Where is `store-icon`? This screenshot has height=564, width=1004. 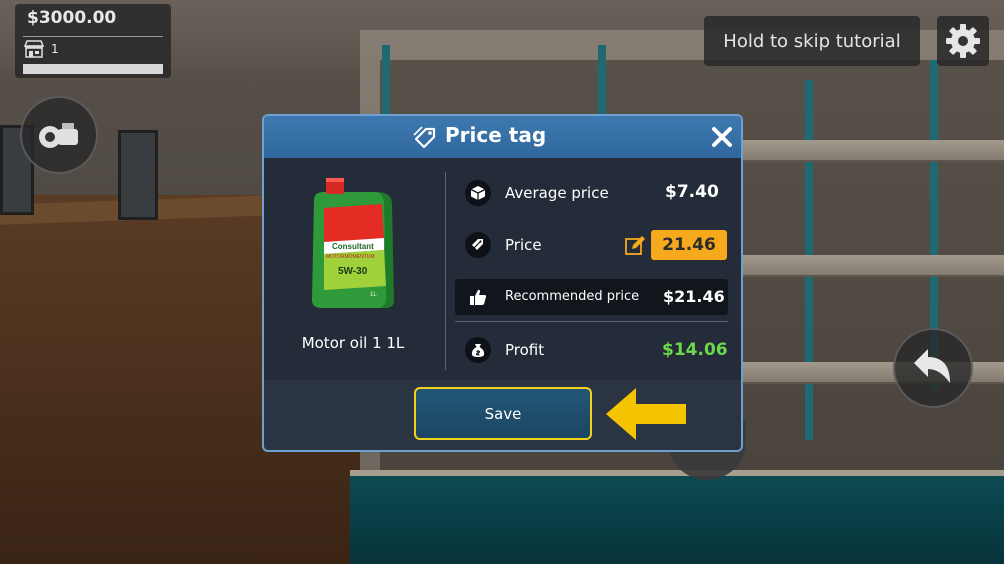 store-icon is located at coordinates (34, 49).